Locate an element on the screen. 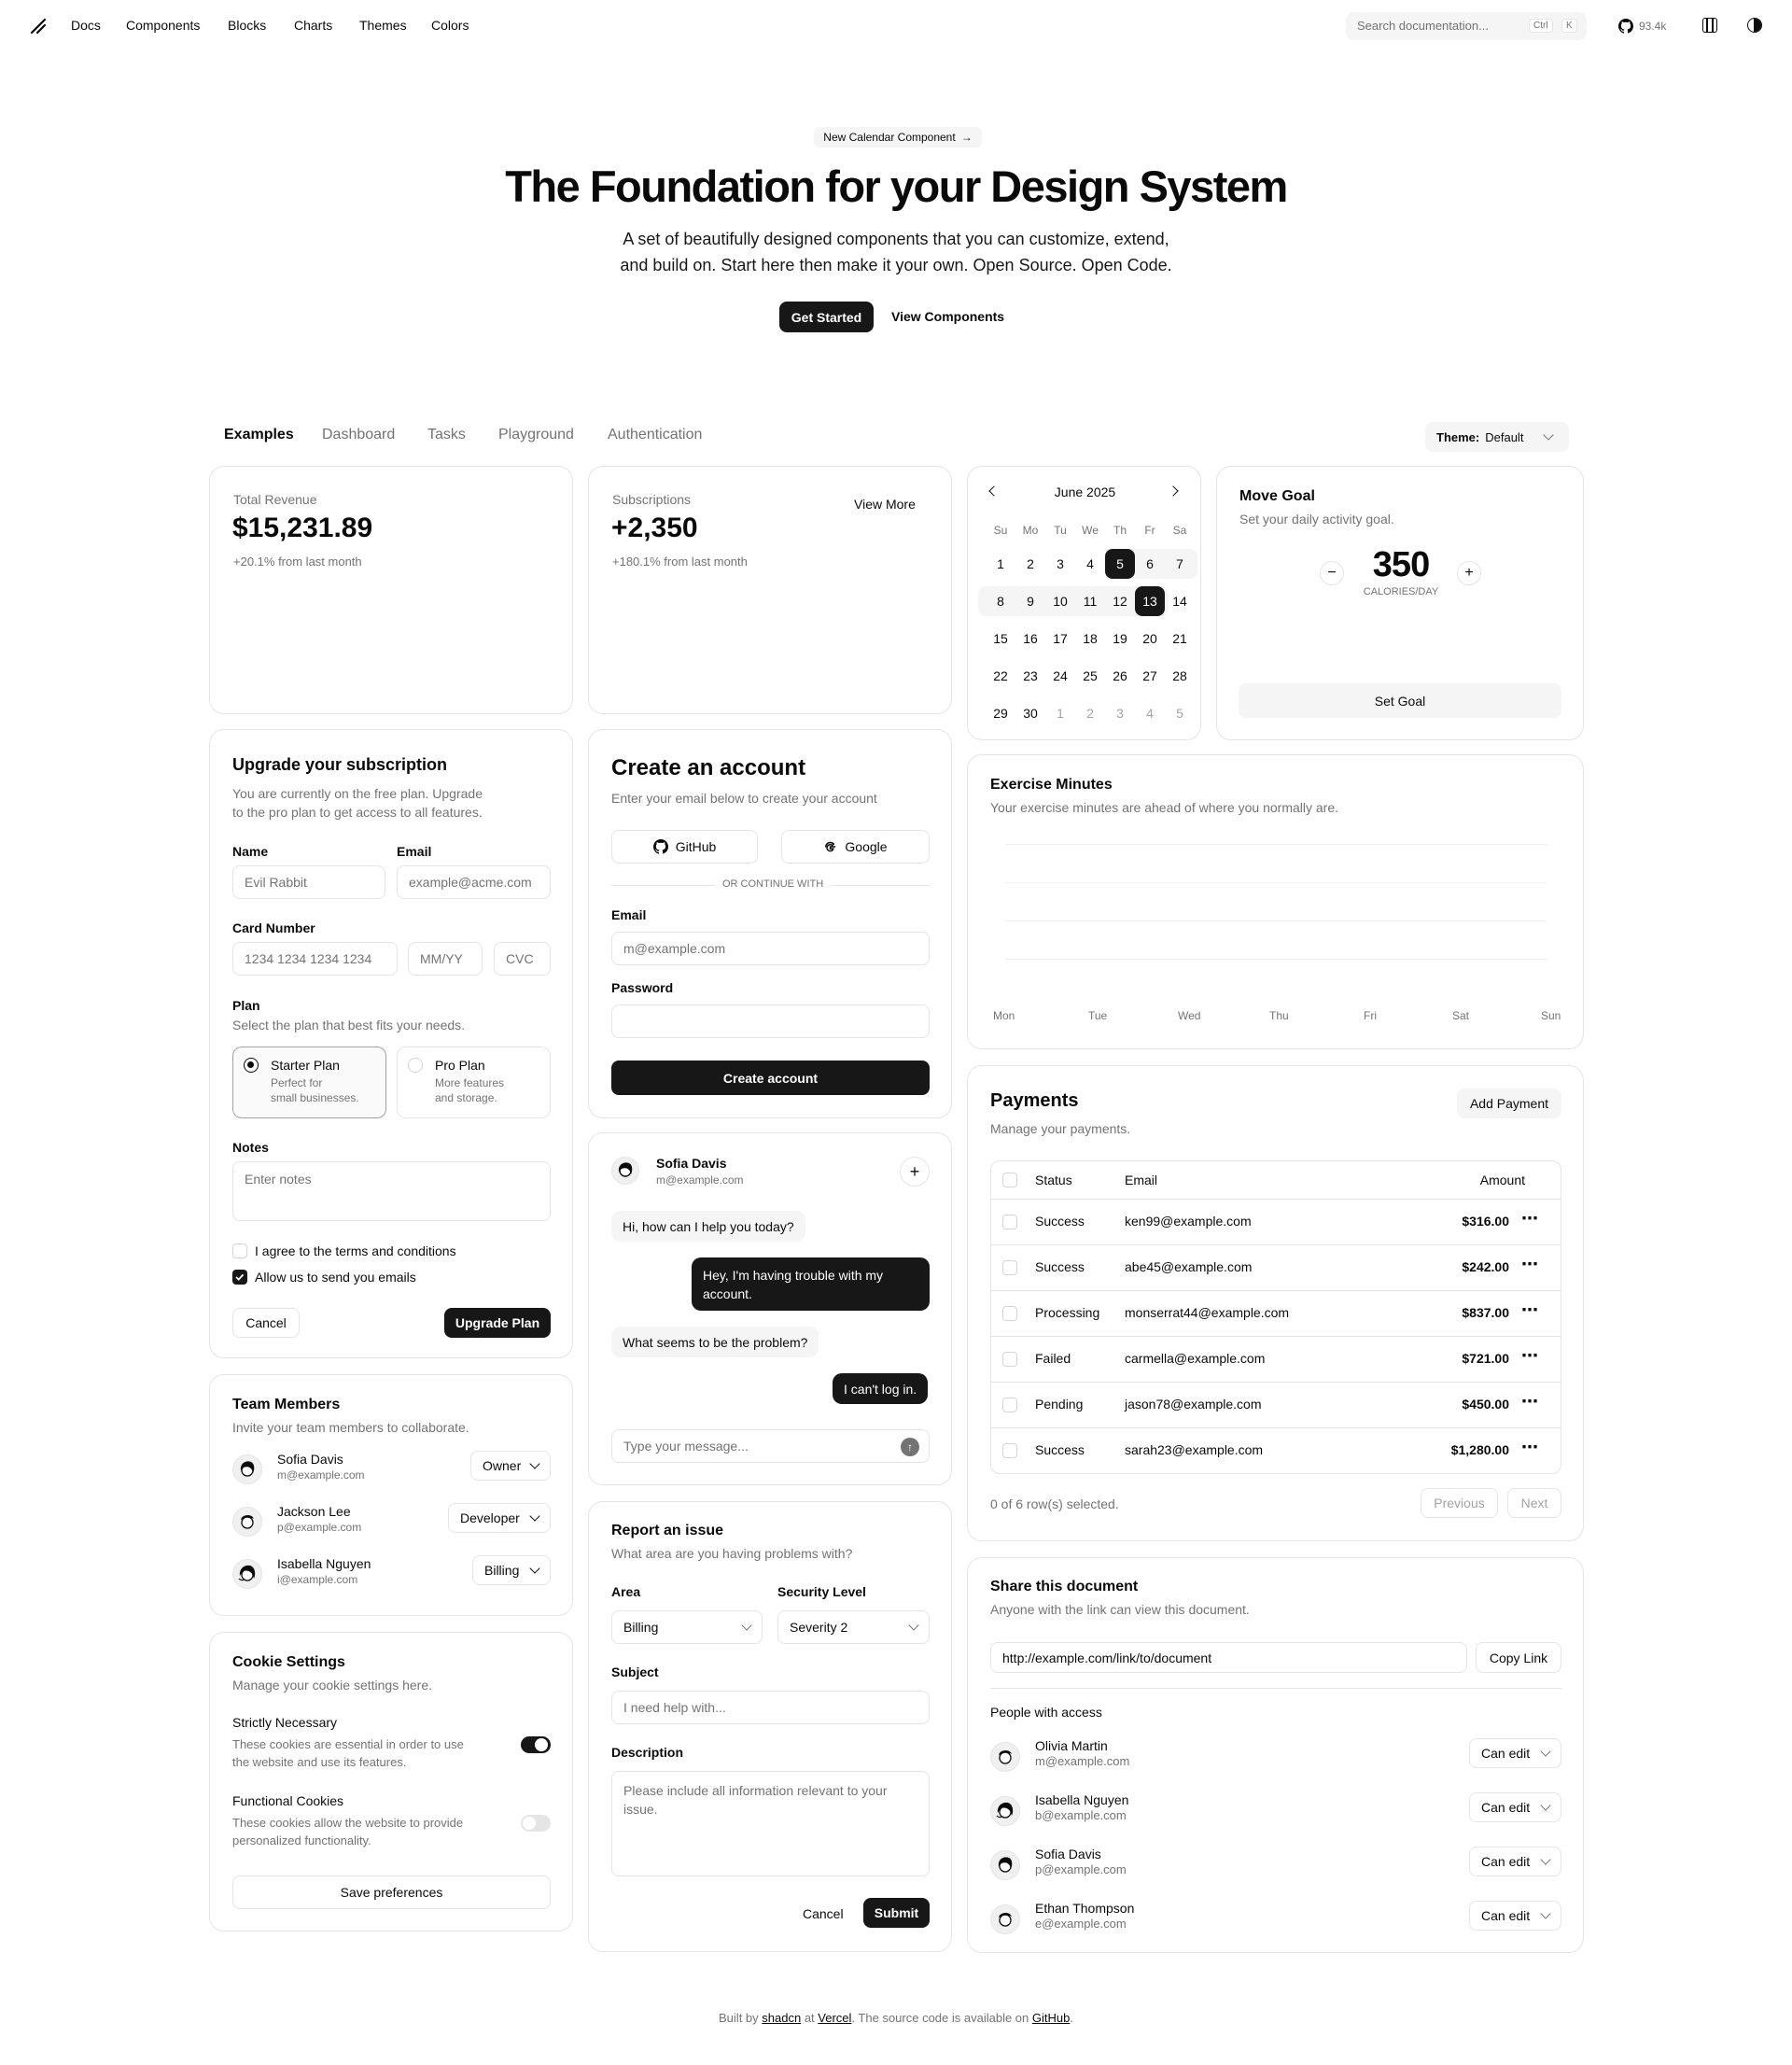 This screenshot has width=1792, height=2065. functional-toggle is located at coordinates (536, 1823).